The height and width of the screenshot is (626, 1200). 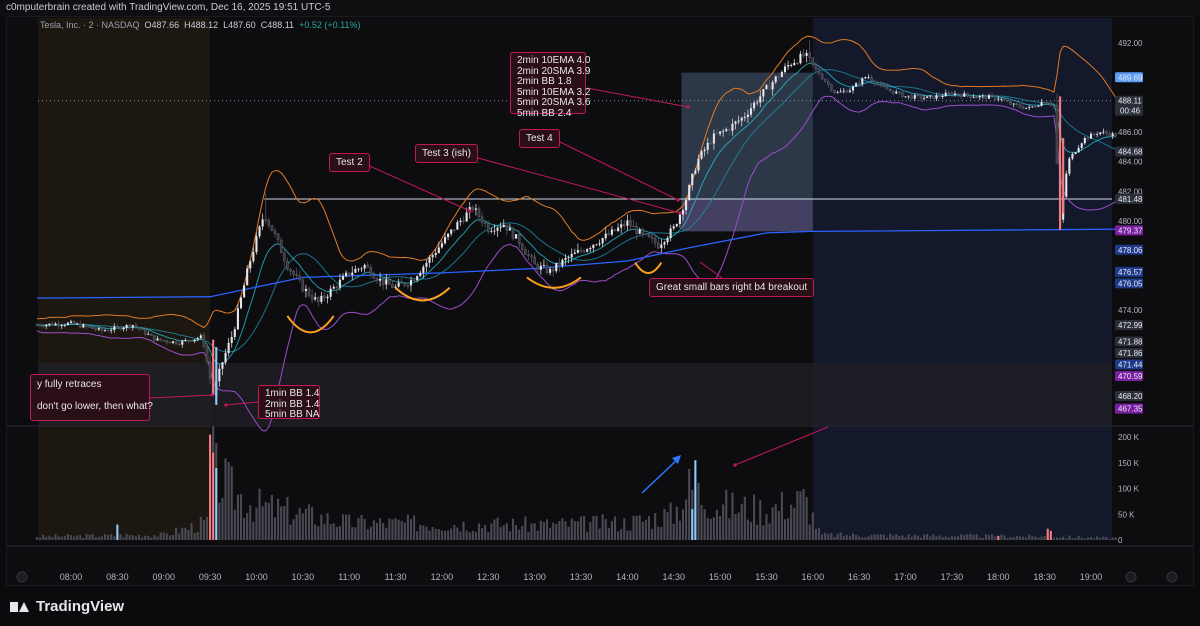 What do you see at coordinates (310, 324) in the screenshot?
I see `pattern-arc` at bounding box center [310, 324].